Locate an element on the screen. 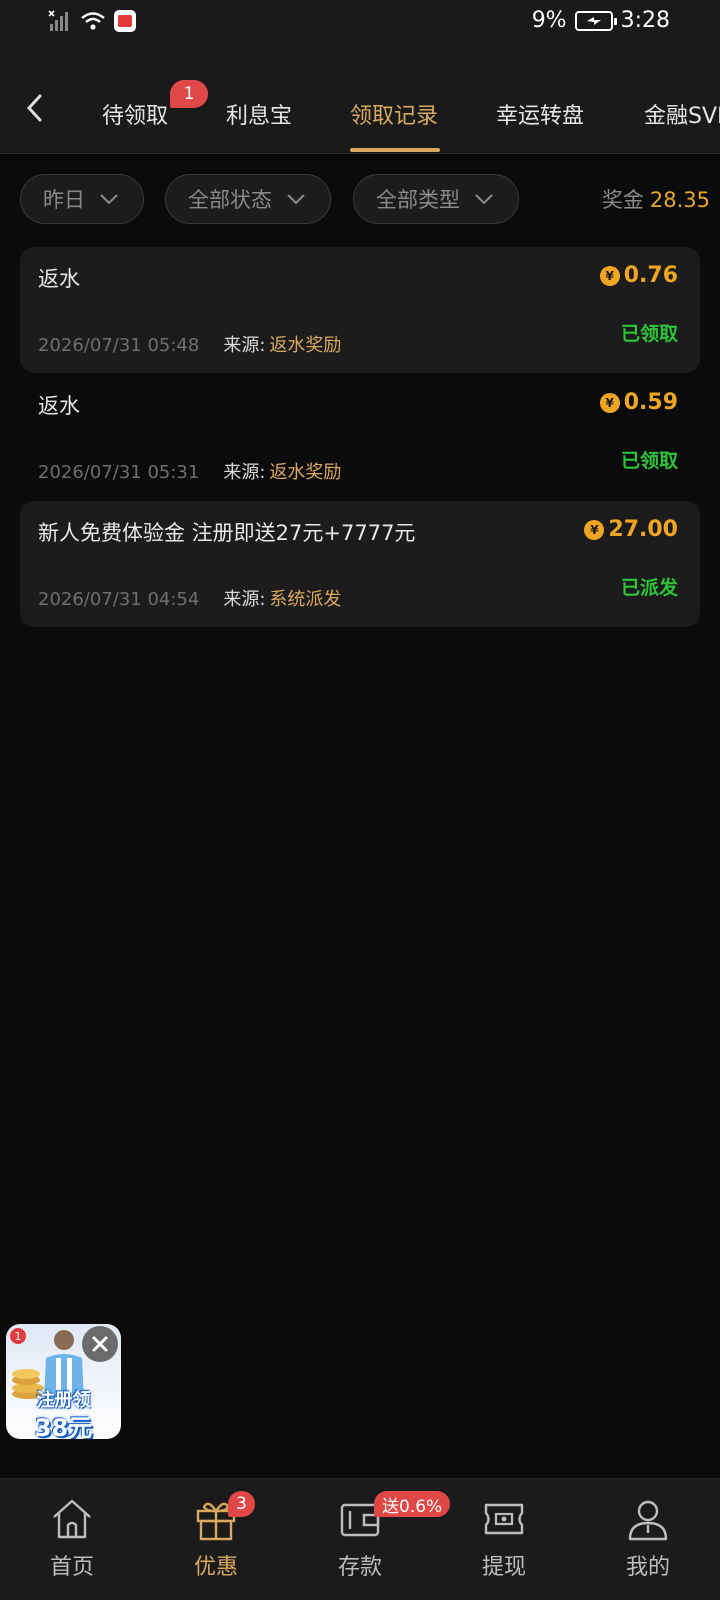  nav-deposit: 送0.6% 存款 is located at coordinates (380, 1537).